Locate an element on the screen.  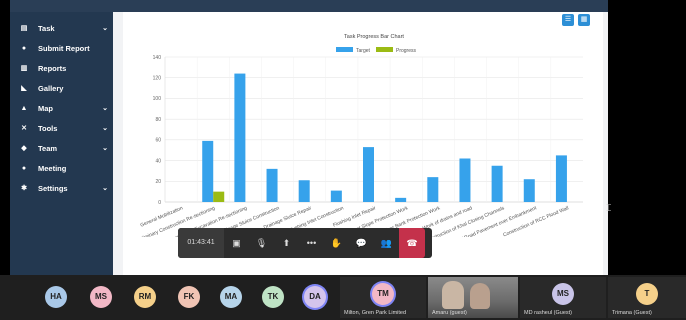
meeting-controls-bar: 01:43:41 ▣ 🎙 ⬆ ••• ✋ 💬 👥 ☎ is located at coordinates (305, 243).